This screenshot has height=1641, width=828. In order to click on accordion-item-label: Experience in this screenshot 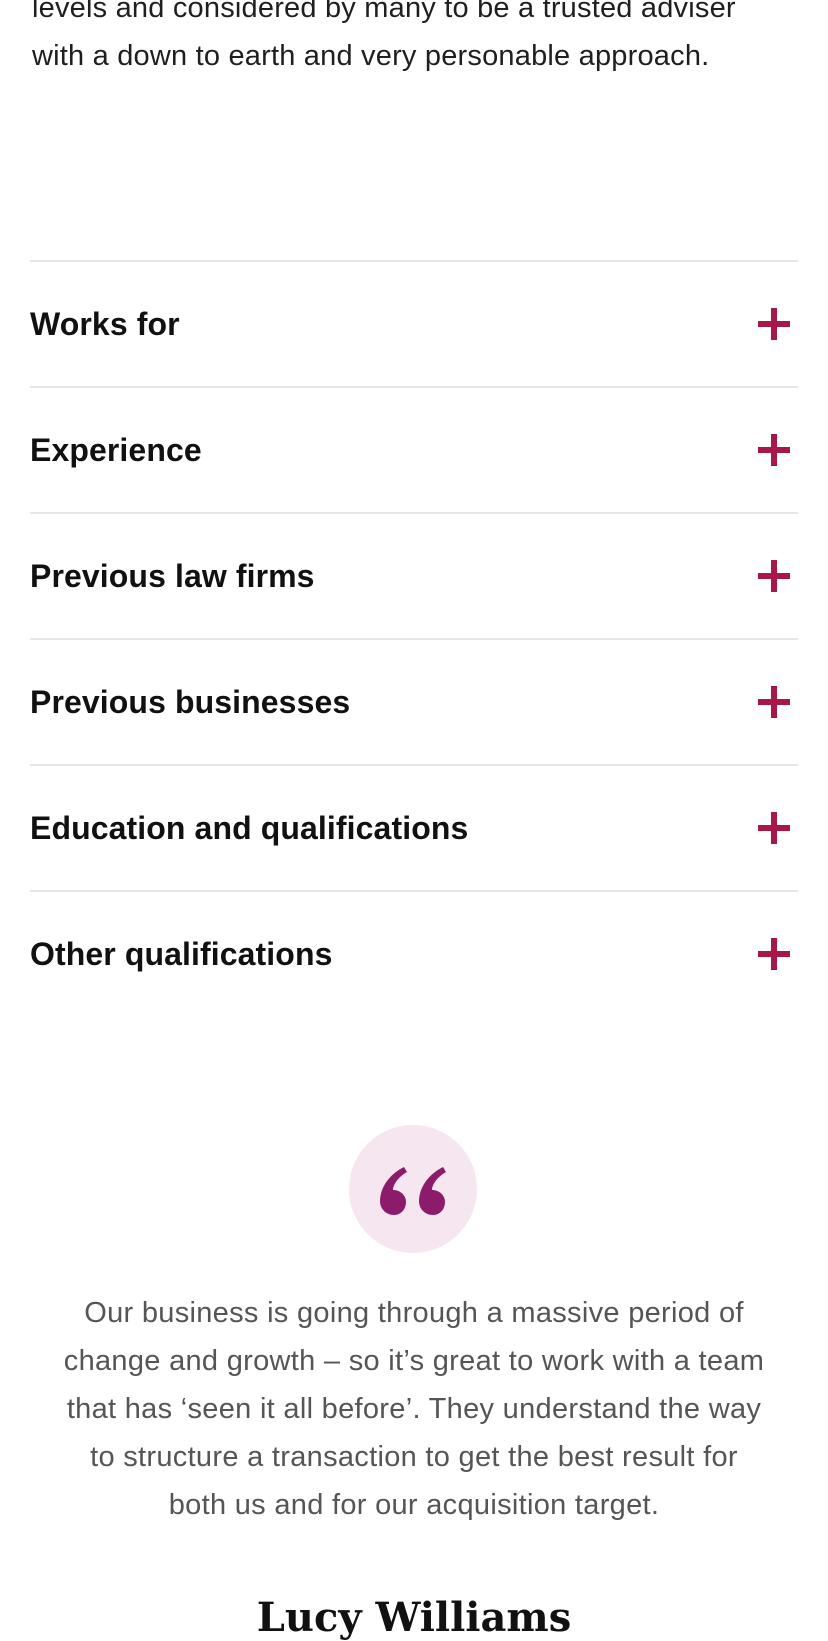, I will do `click(116, 449)`.